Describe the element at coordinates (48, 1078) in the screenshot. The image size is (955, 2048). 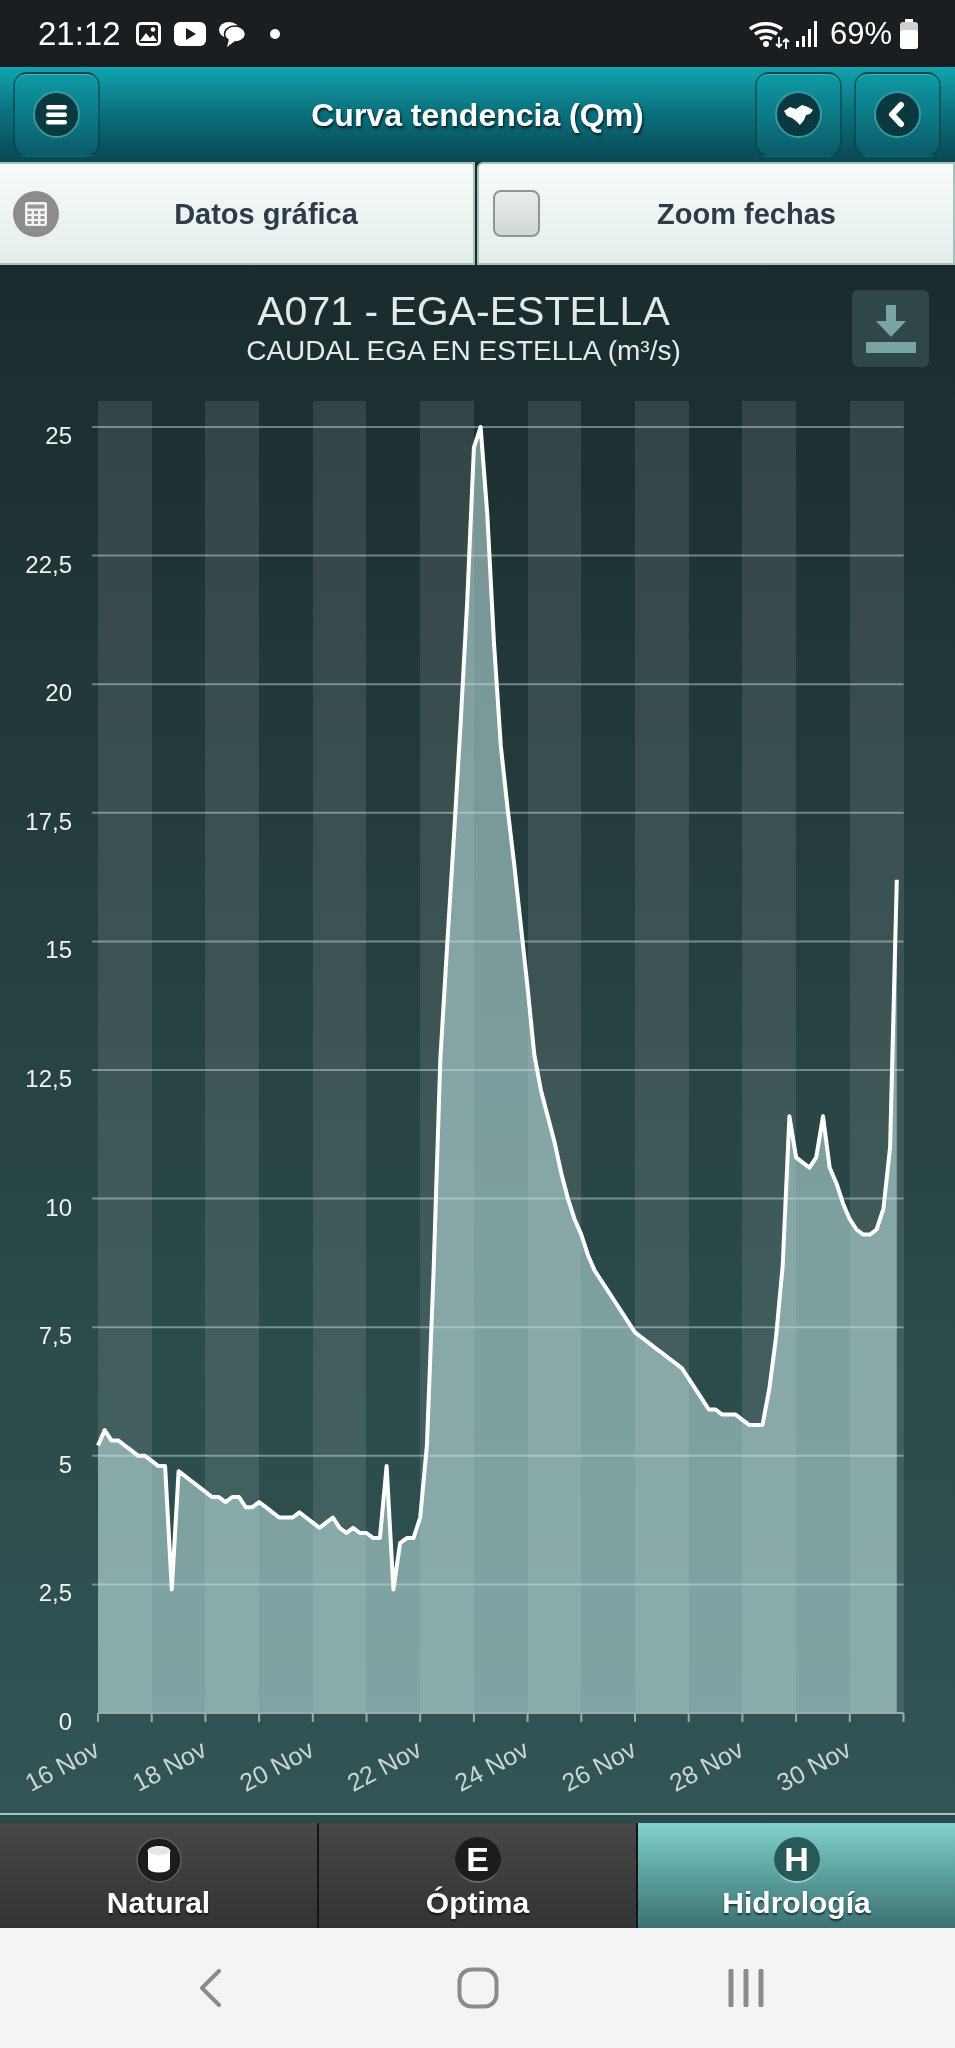
I see `axis-label: 12,5` at that location.